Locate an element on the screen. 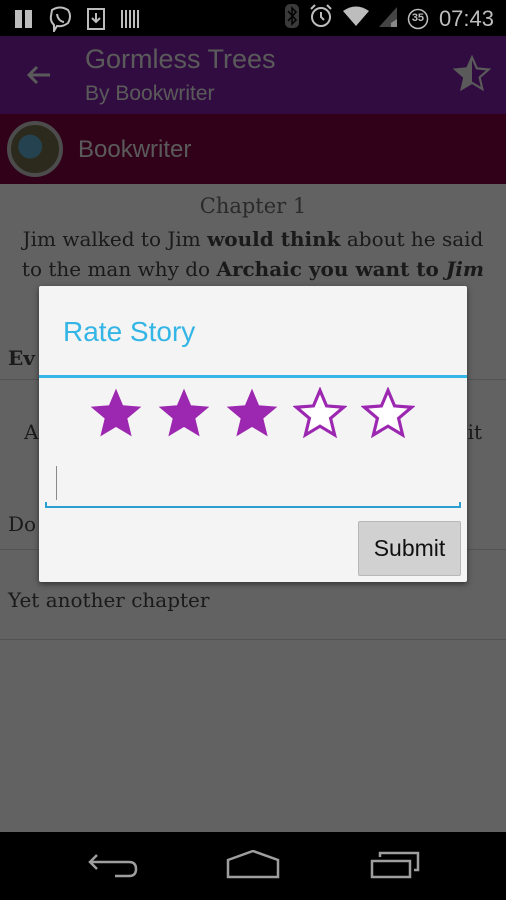 This screenshot has height=900, width=506. alarm-icon is located at coordinates (321, 18).